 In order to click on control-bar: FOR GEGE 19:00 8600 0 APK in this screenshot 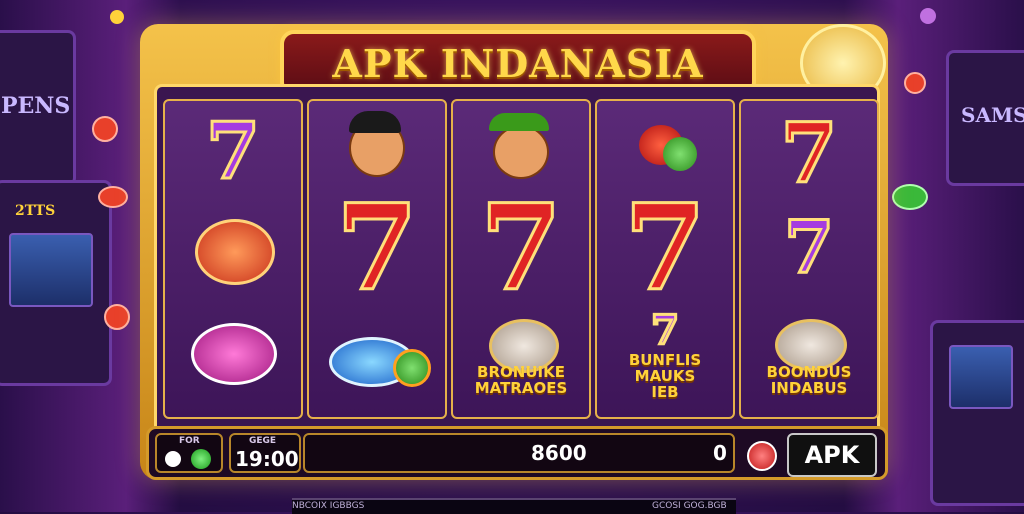, I will do `click(517, 453)`.